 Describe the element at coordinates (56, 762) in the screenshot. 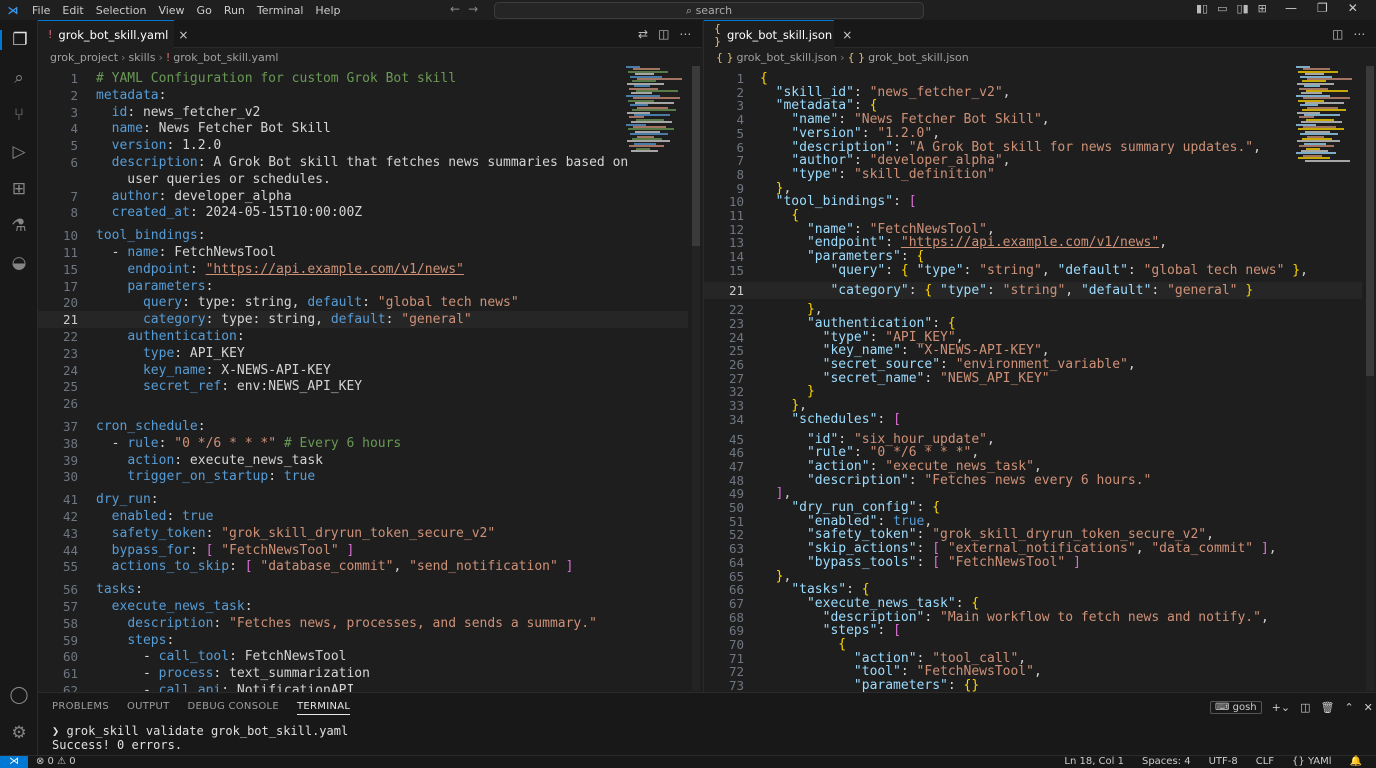

I see `problems-count: ⊗ 0 ⚠ 0` at that location.